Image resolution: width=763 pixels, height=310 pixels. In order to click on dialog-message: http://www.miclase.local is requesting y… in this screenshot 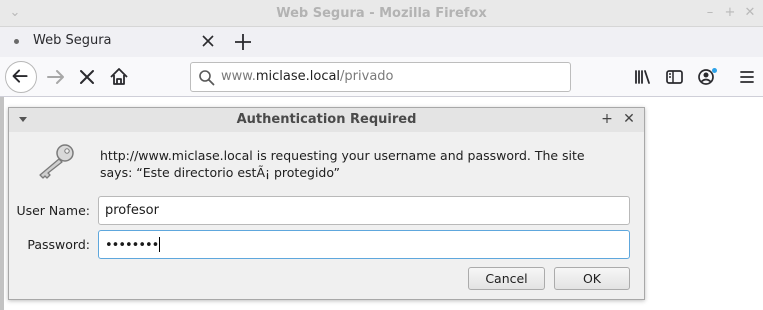, I will do `click(342, 164)`.